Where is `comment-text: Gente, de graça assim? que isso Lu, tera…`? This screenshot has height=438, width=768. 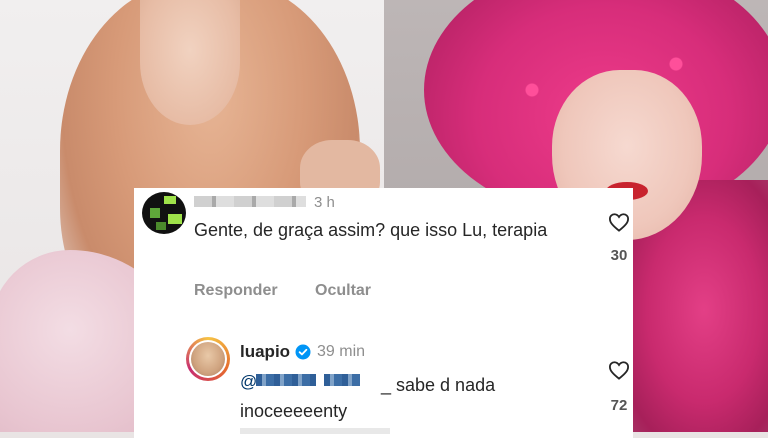 comment-text: Gente, de graça assim? que isso Lu, tera… is located at coordinates (371, 230).